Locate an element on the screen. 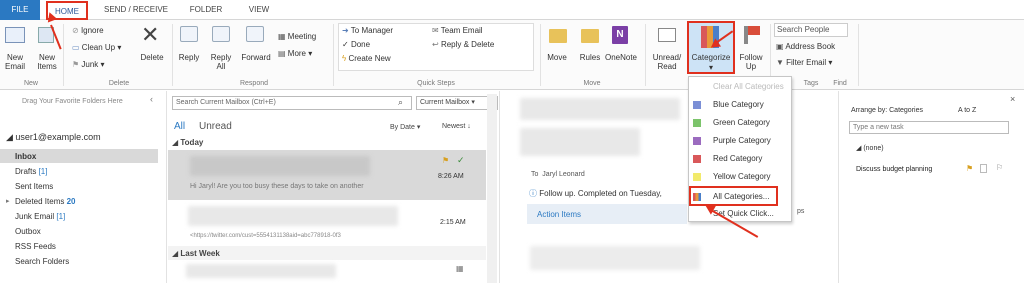 This screenshot has height=283, width=1024. junk-button: ⚑ Junk ▾ is located at coordinates (88, 64).